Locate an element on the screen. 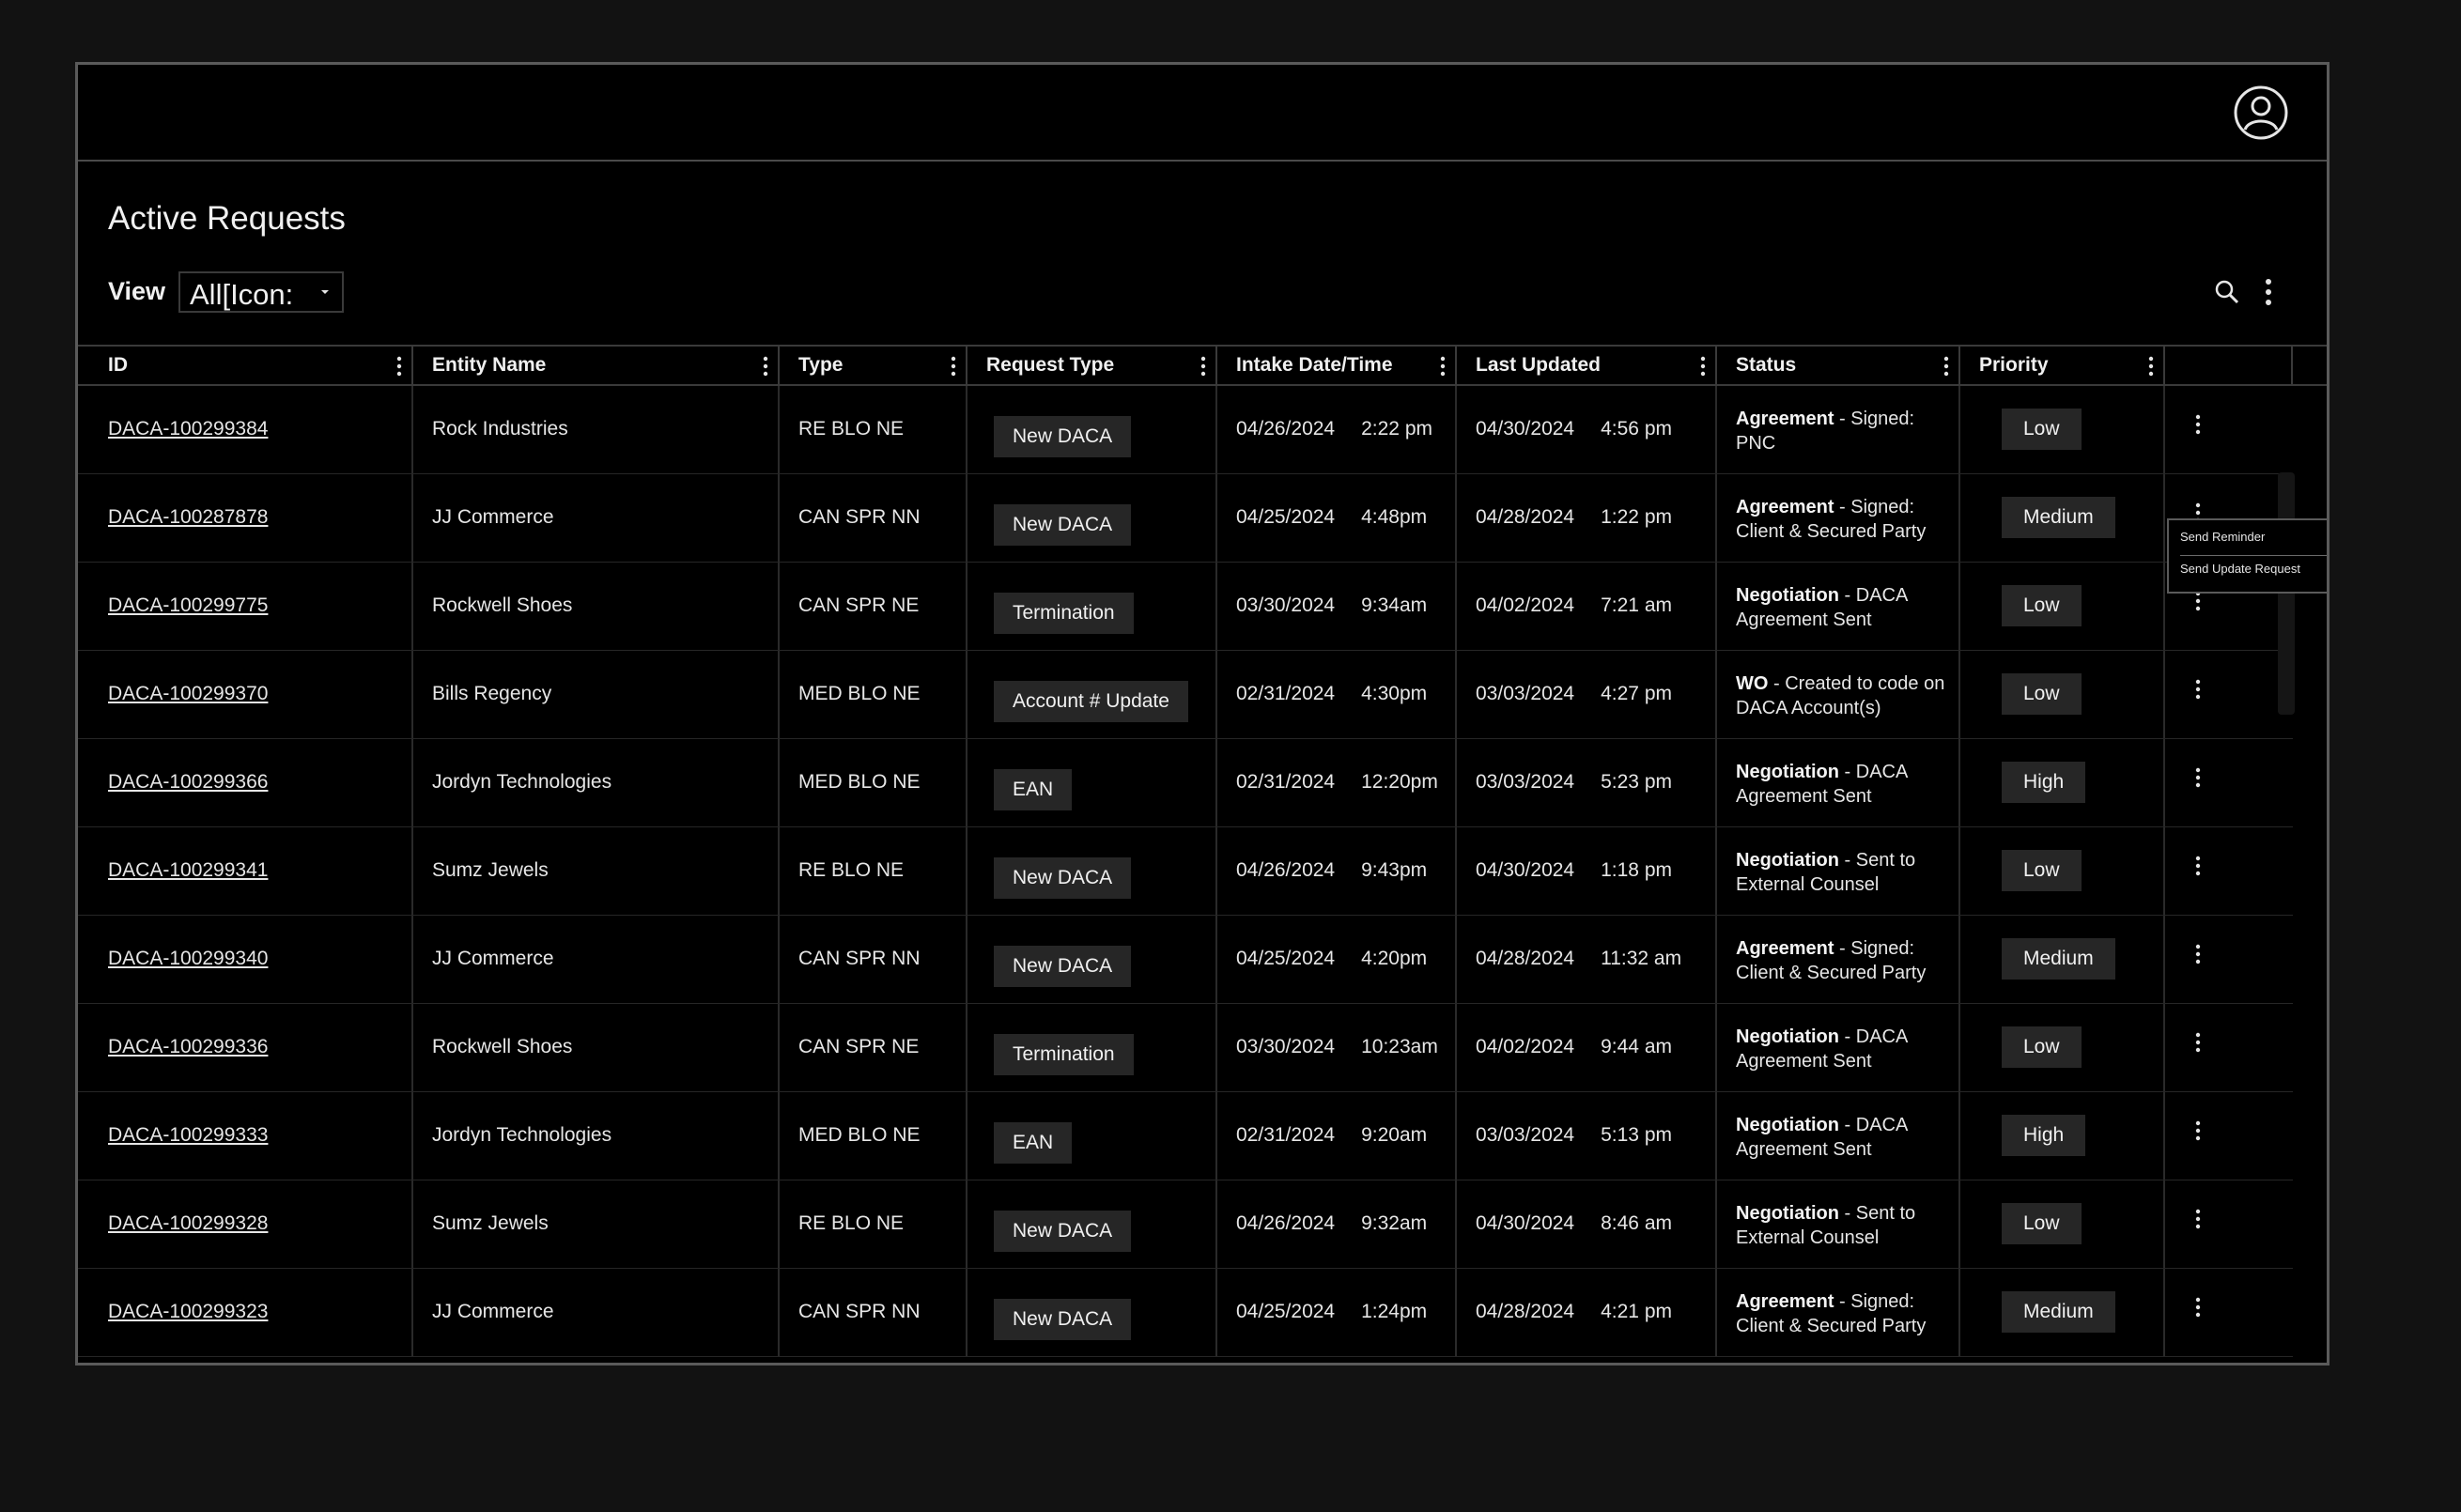 The height and width of the screenshot is (1512, 2461). column-header-label: ID is located at coordinates (118, 365).